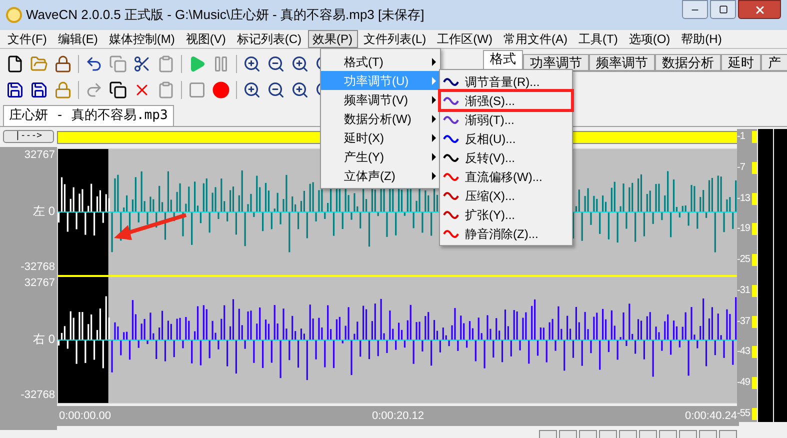  Describe the element at coordinates (85, 416) in the screenshot. I see `time-label: 0:00:00.00` at that location.